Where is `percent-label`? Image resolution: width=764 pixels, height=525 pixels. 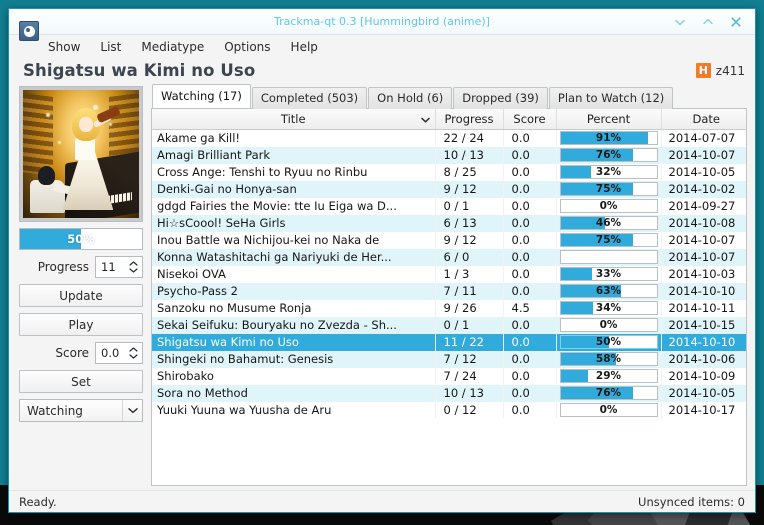 percent-label is located at coordinates (609, 257).